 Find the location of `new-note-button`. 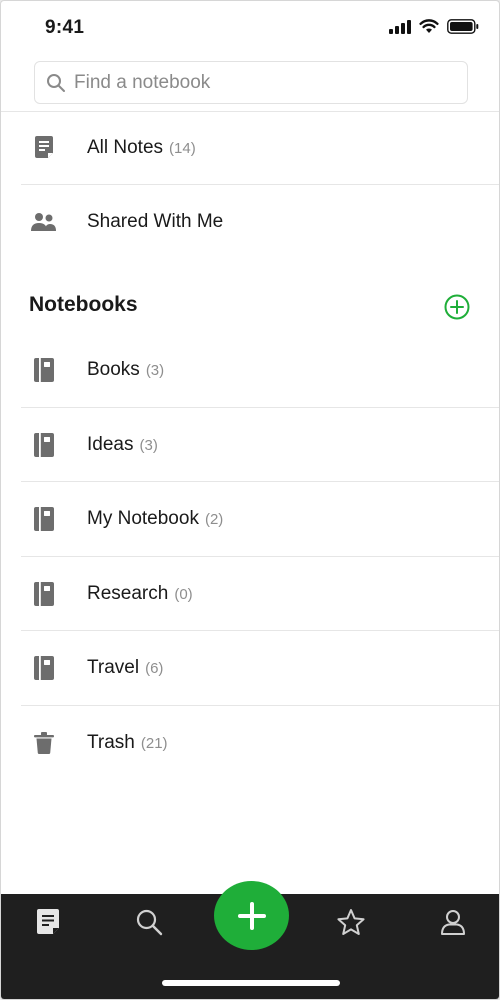

new-note-button is located at coordinates (251, 915).